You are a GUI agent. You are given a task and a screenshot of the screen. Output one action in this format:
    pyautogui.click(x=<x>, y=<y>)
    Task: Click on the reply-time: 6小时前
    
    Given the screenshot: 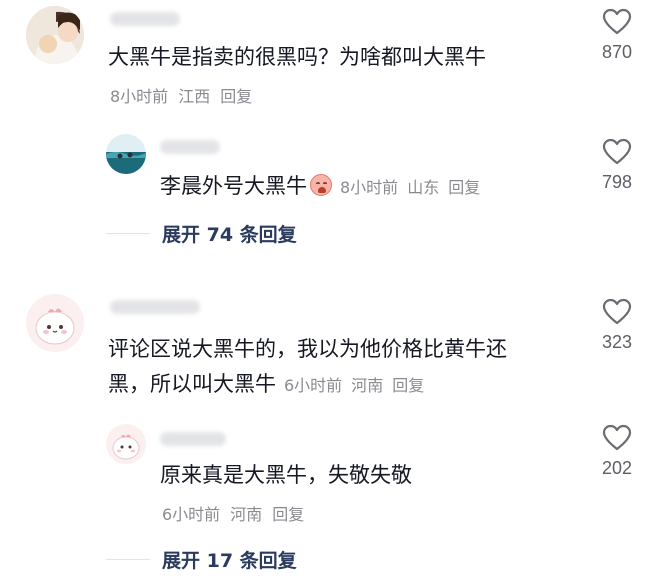 What is the action you would take?
    pyautogui.click(x=191, y=514)
    